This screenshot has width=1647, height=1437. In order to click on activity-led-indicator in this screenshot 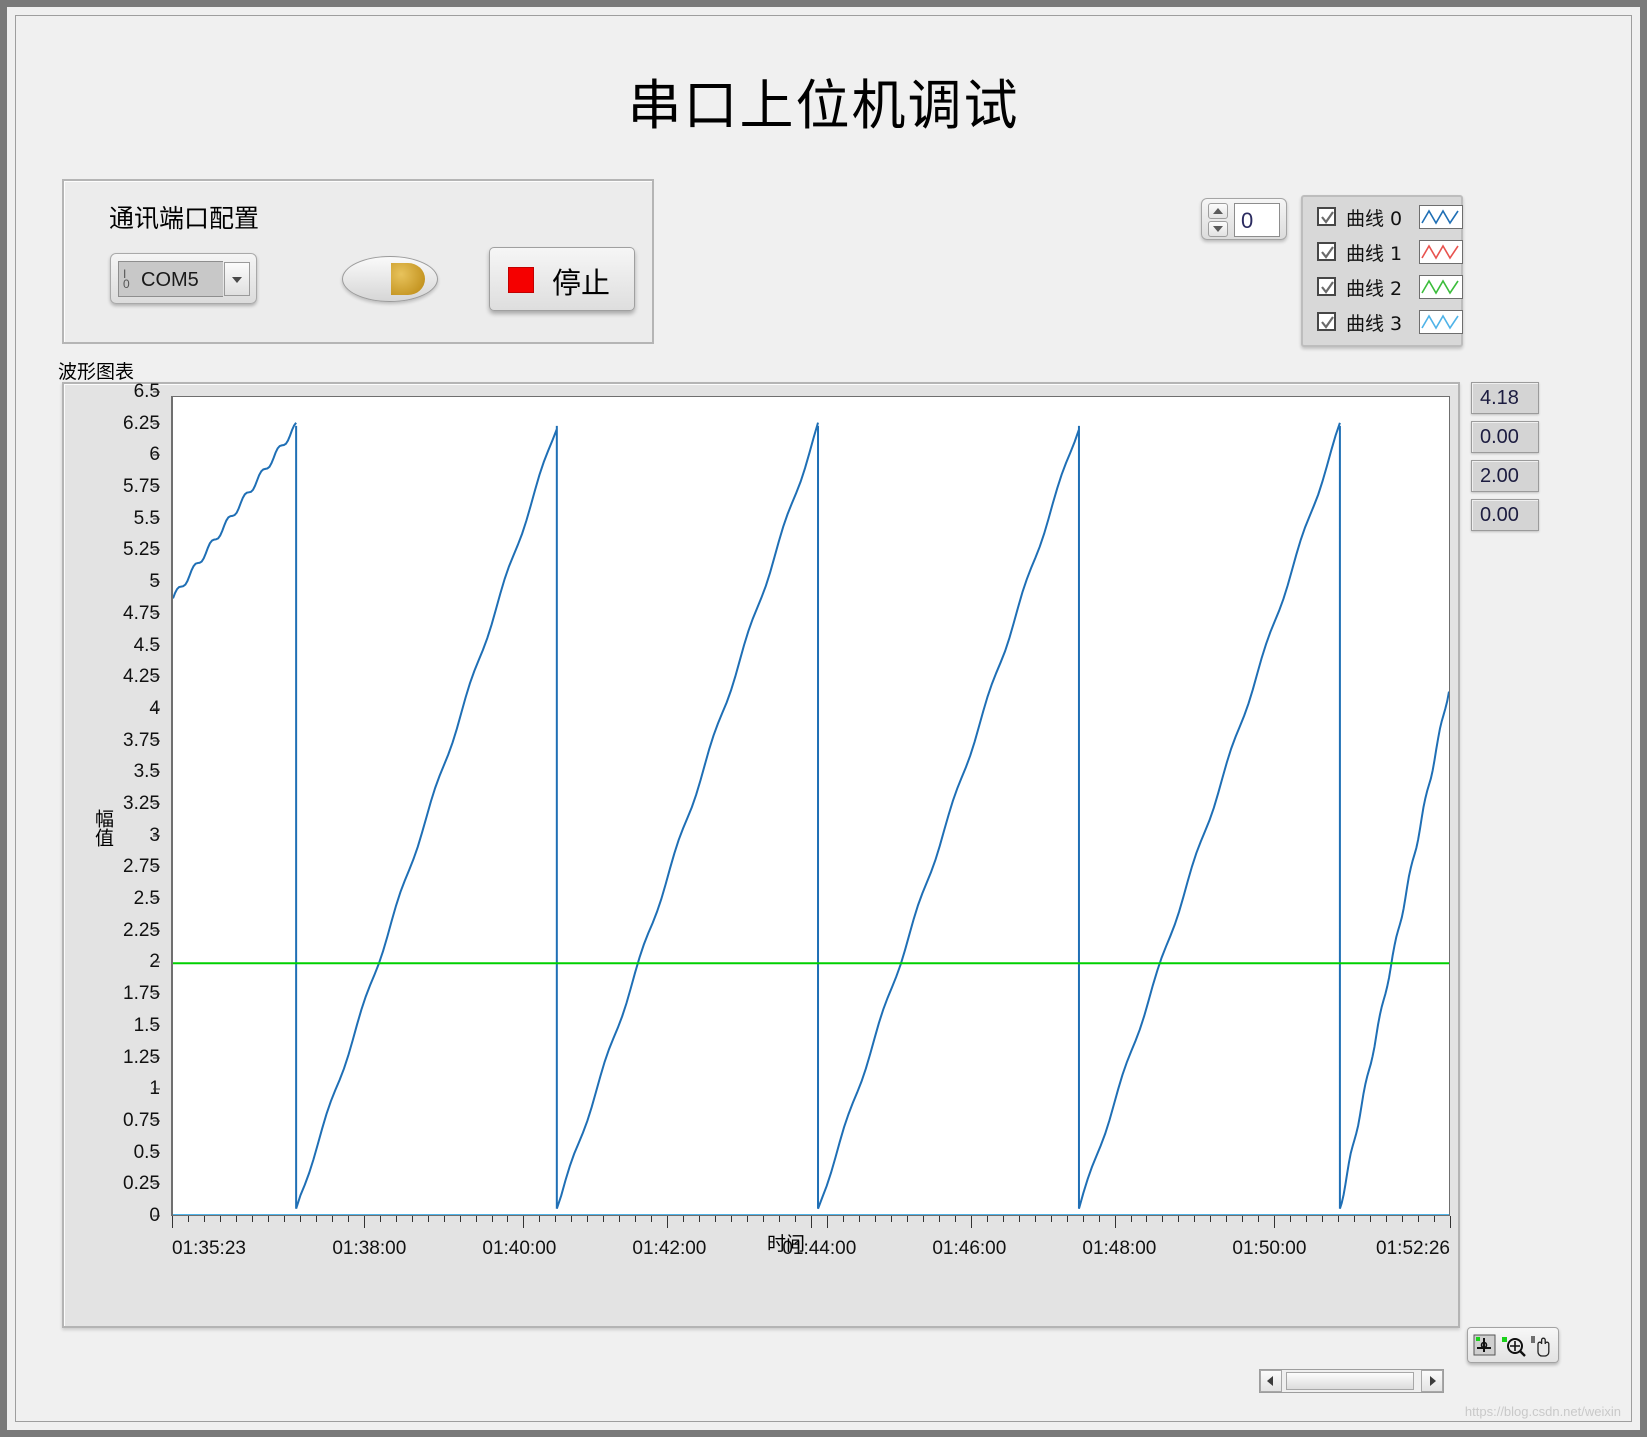, I will do `click(390, 279)`.